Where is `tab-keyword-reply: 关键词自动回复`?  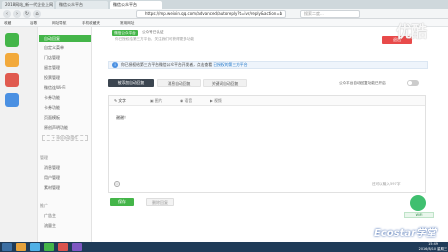
tab-keyword-reply: 关键词自动回复 is located at coordinates (225, 83).